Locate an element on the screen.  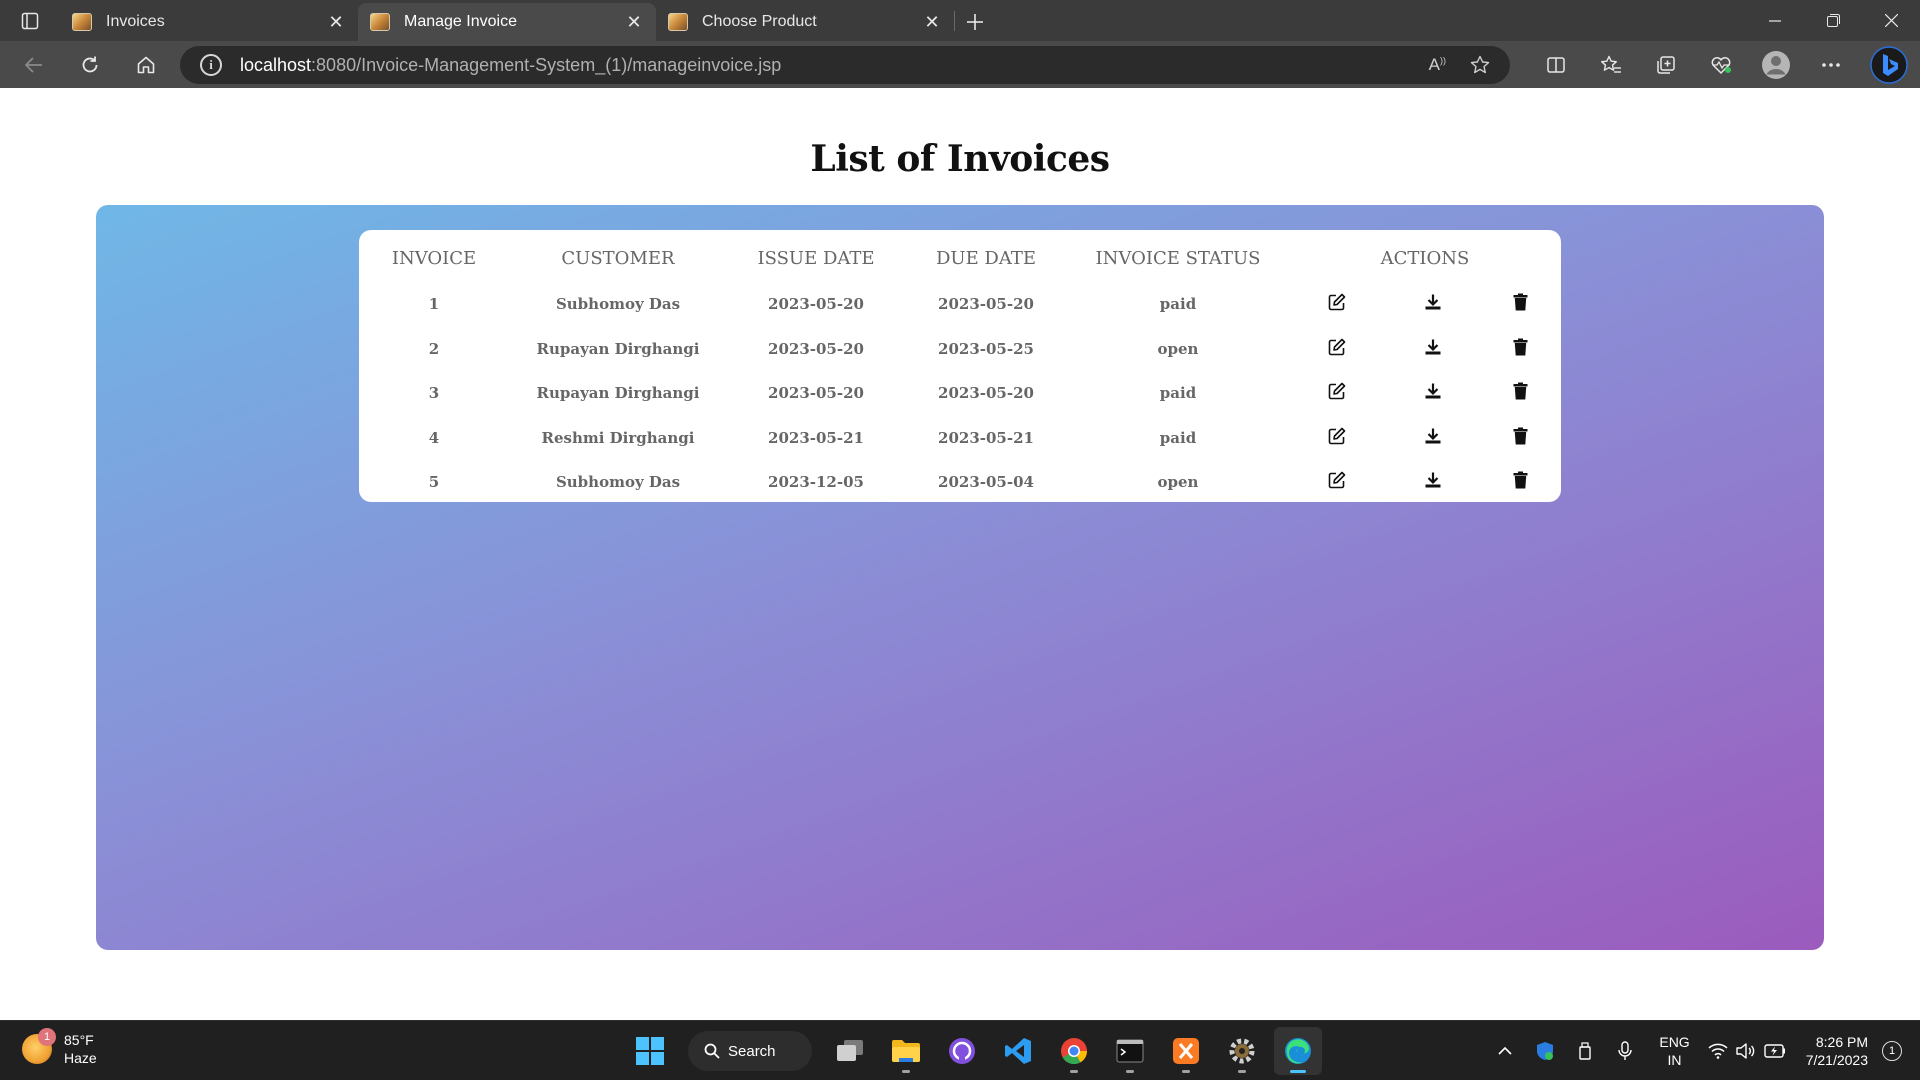
tab-title: Invoices is located at coordinates (135, 21).